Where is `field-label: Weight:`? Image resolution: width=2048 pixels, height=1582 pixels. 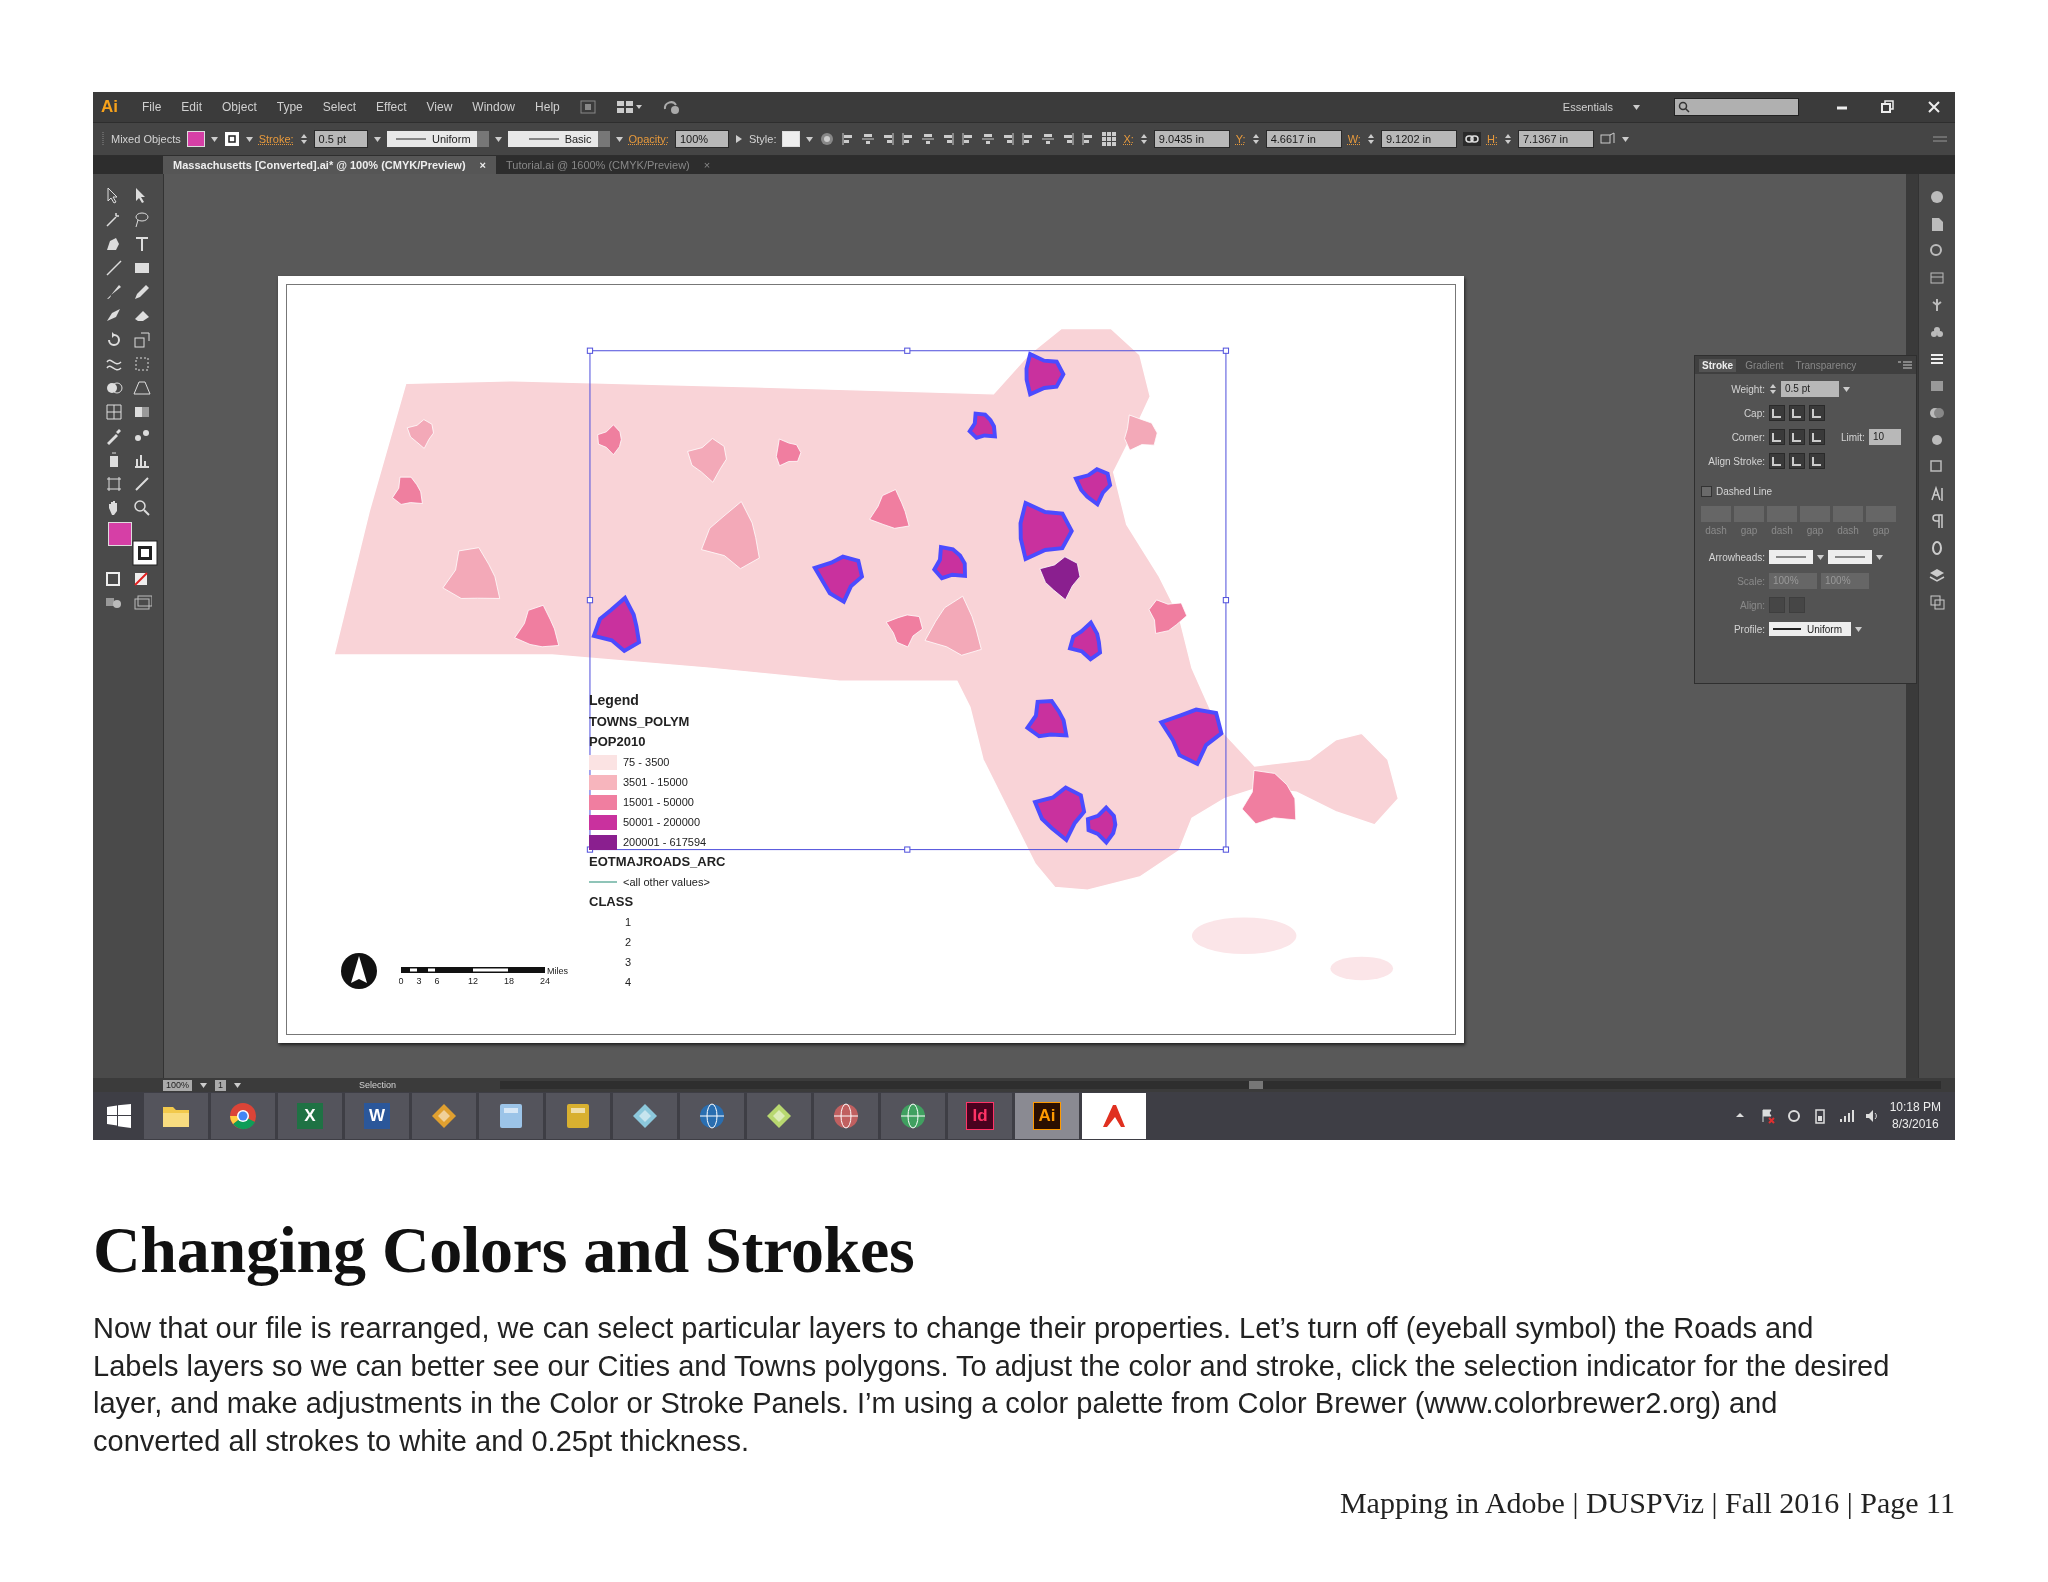 field-label: Weight: is located at coordinates (1747, 389).